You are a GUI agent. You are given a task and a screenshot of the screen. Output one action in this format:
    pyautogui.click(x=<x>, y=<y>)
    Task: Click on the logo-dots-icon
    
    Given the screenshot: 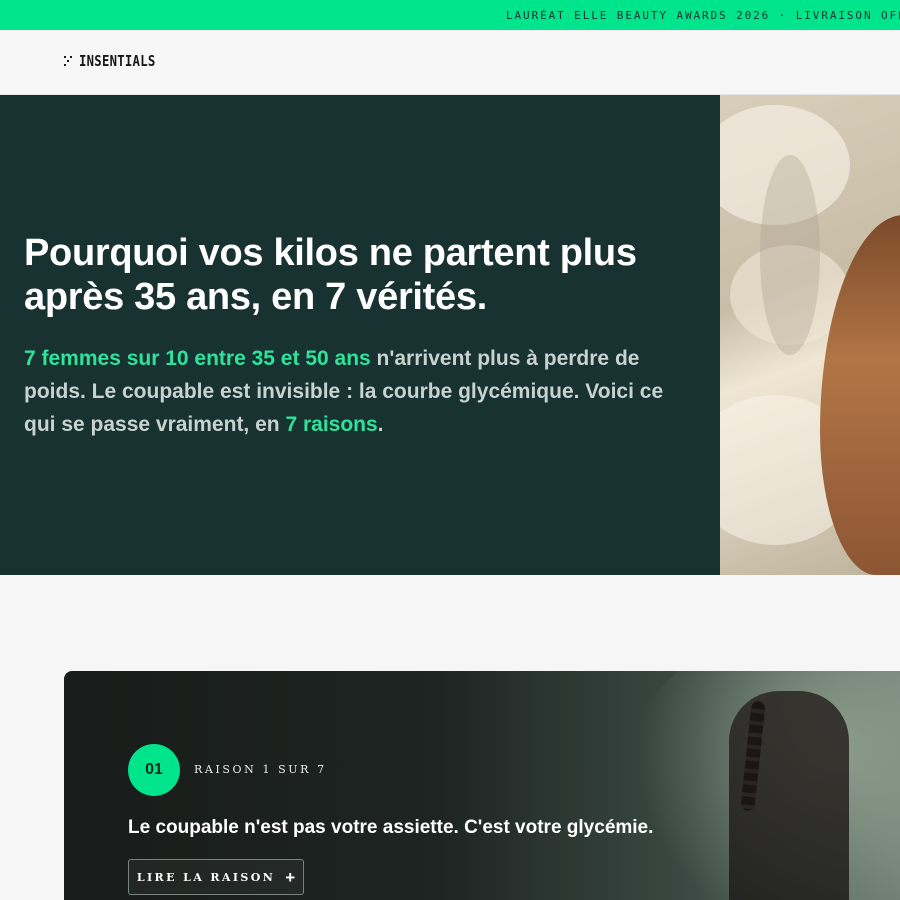 What is the action you would take?
    pyautogui.click(x=69, y=61)
    